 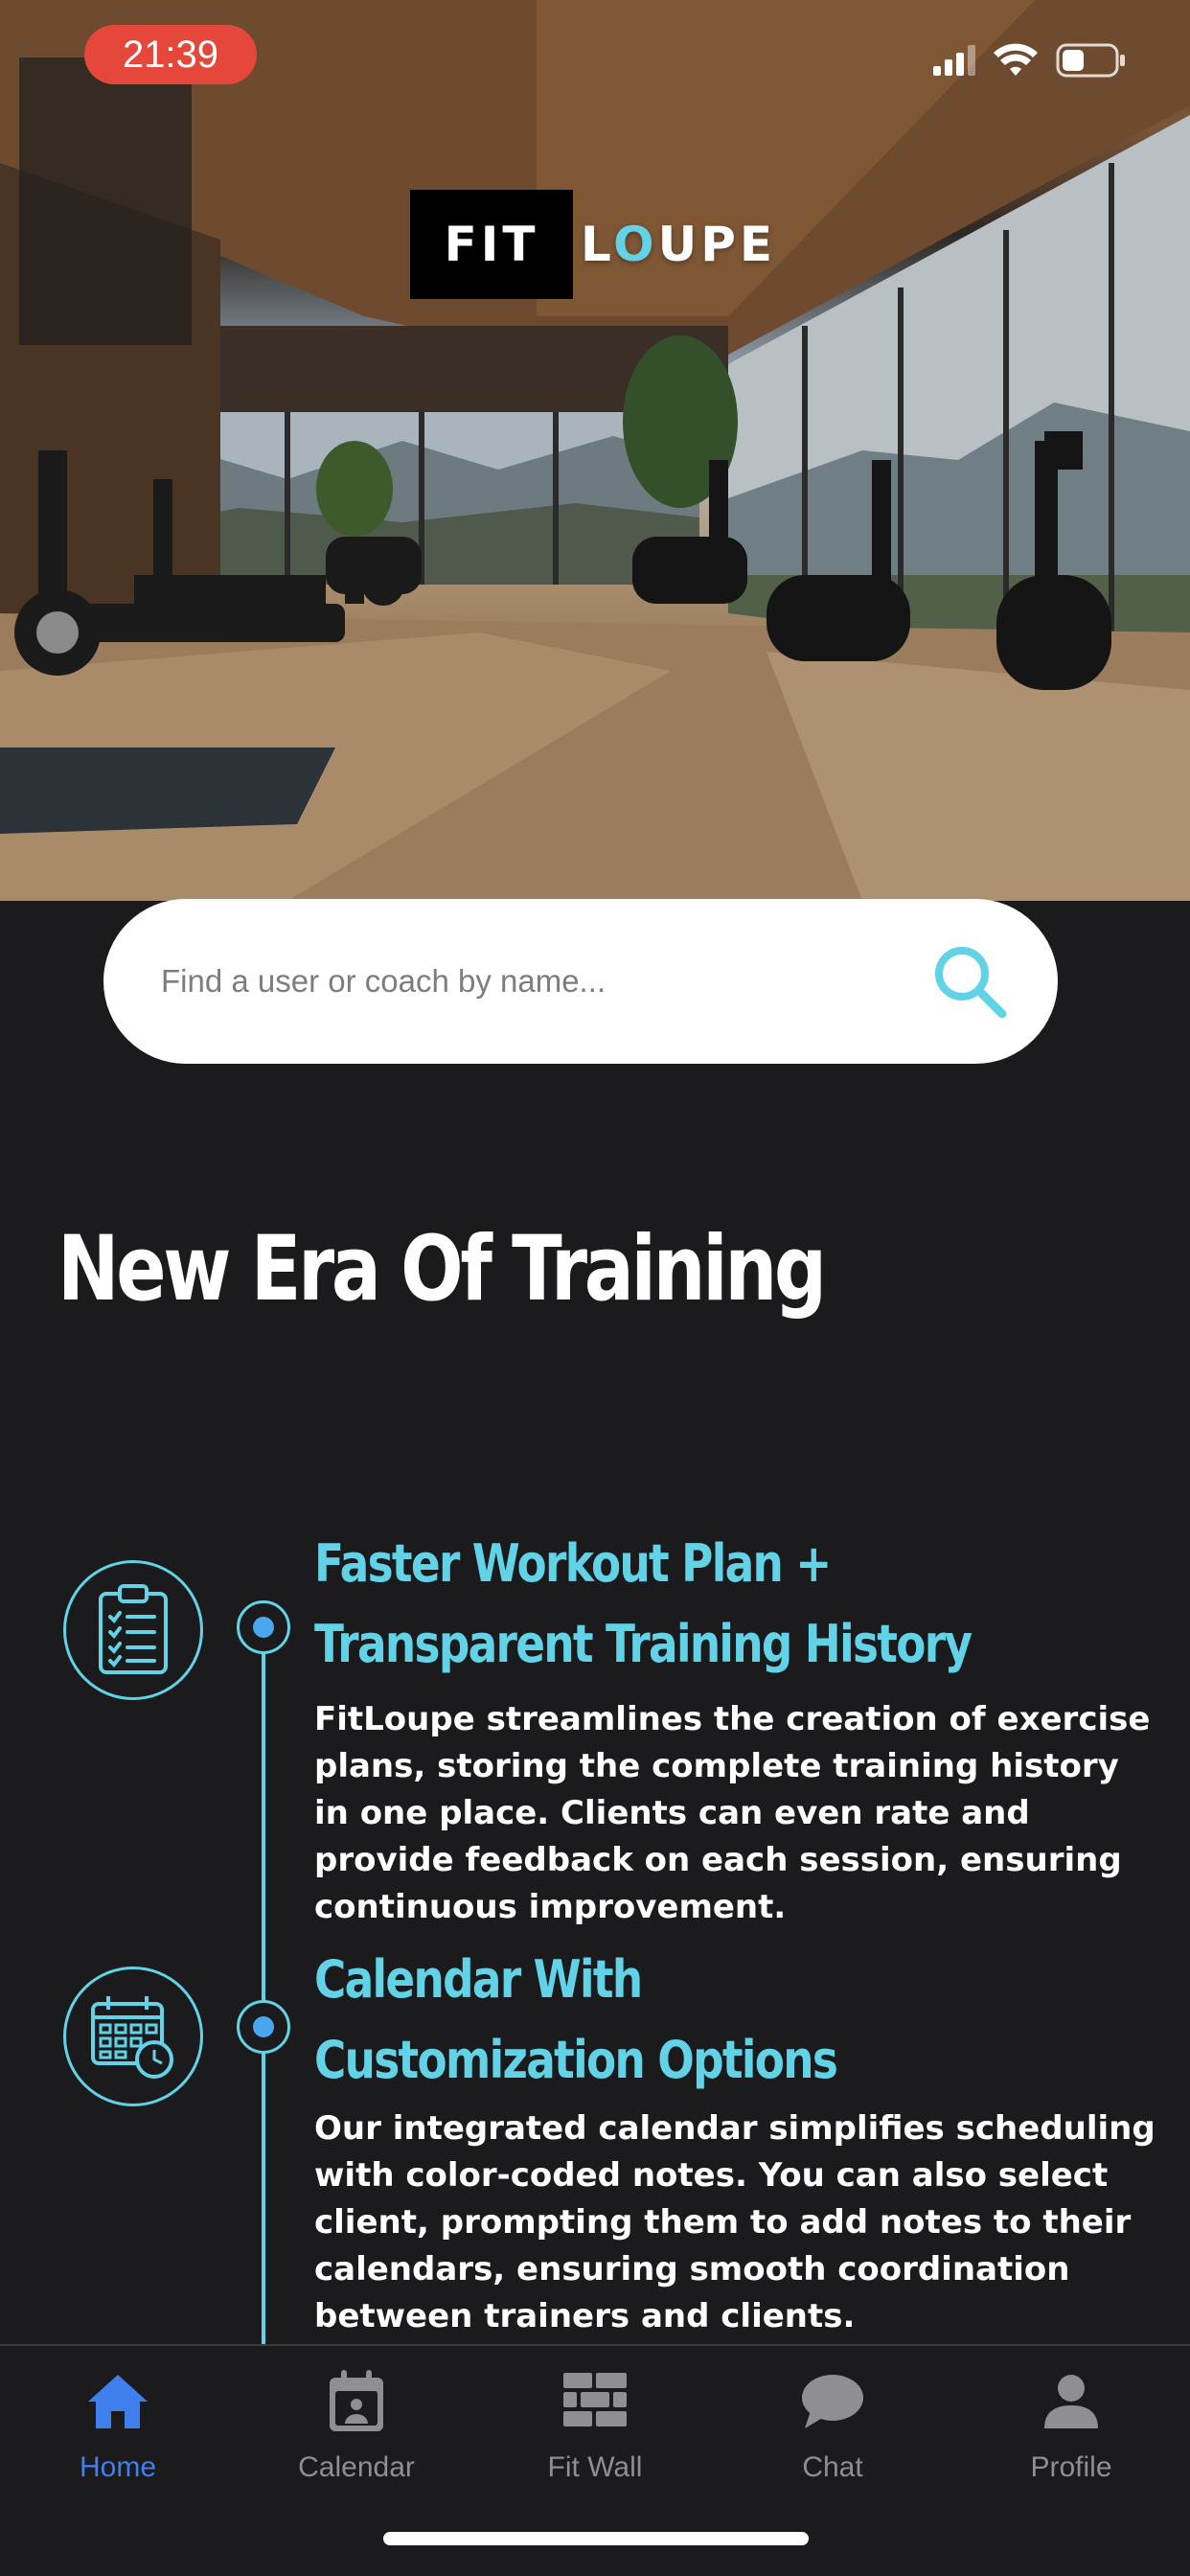 I want to click on logo-loupe-text: LOUPE, so click(x=679, y=244).